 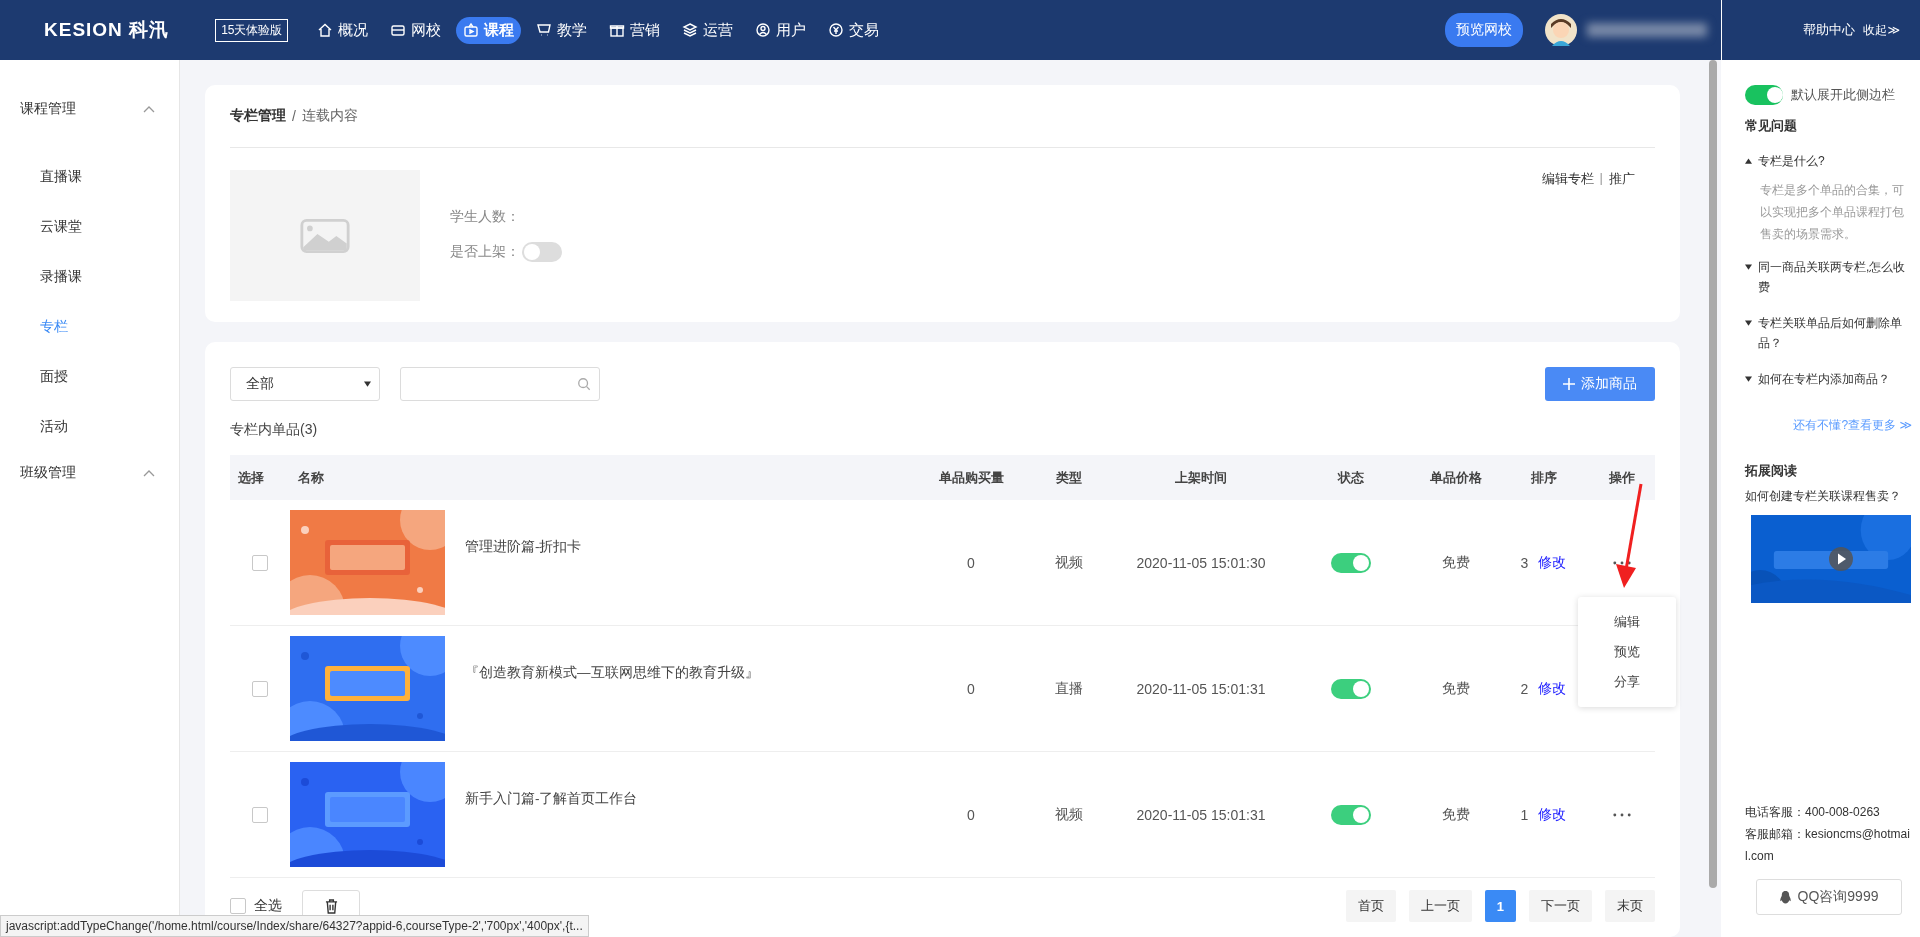 What do you see at coordinates (89, 427) in the screenshot?
I see `sidebar-item: 活动` at bounding box center [89, 427].